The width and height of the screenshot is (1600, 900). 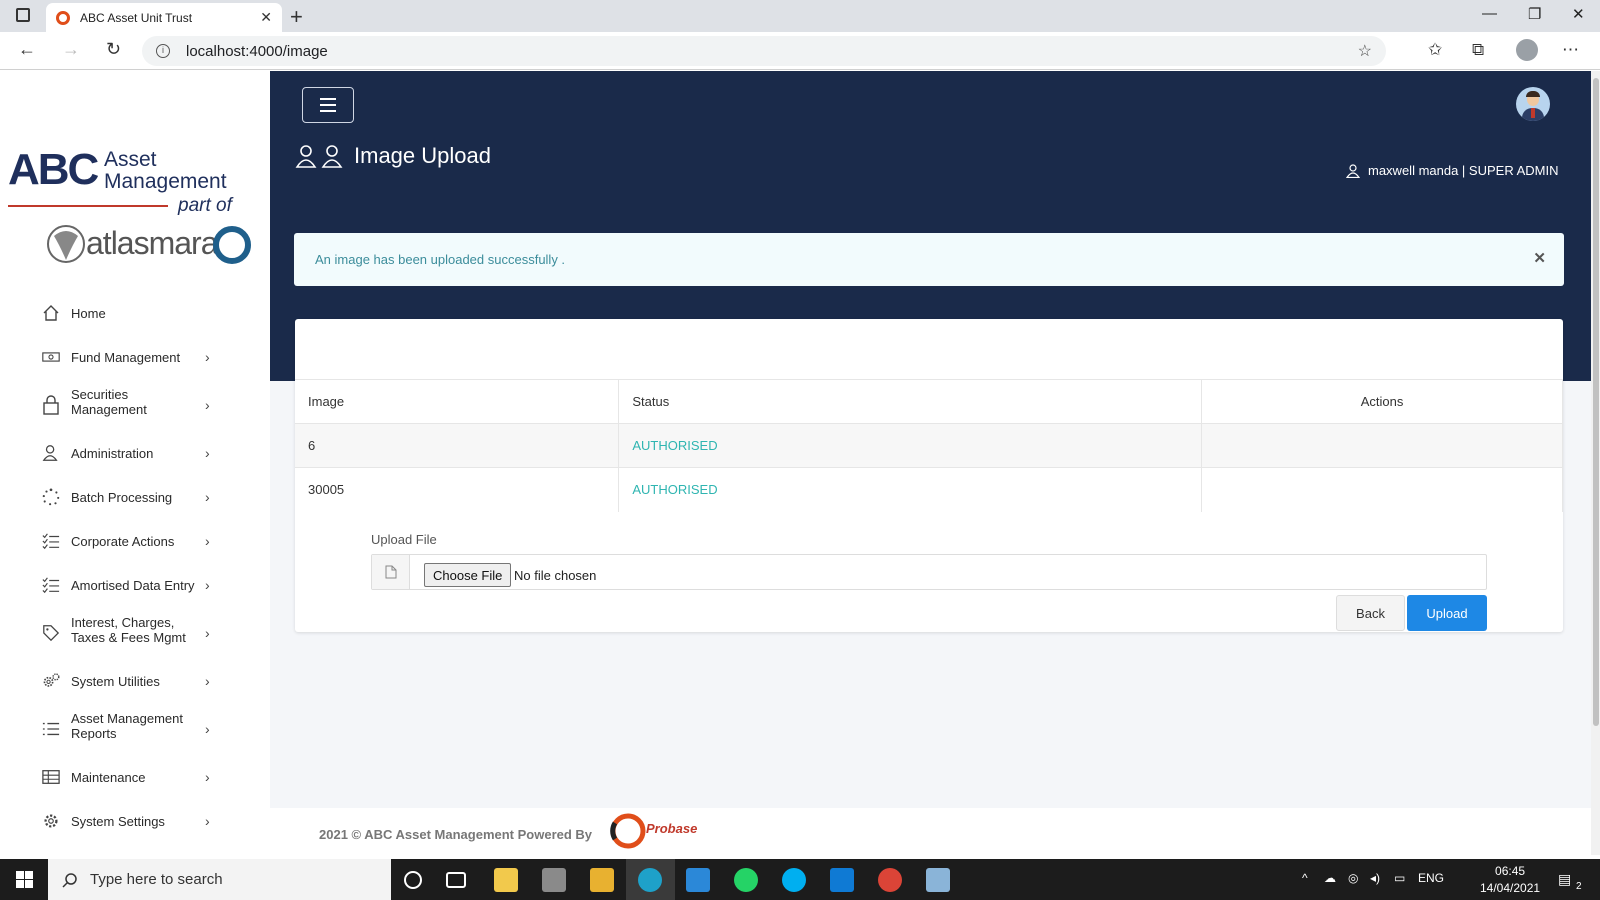 What do you see at coordinates (257, 51) in the screenshot?
I see `url-text: localhost:4000/image` at bounding box center [257, 51].